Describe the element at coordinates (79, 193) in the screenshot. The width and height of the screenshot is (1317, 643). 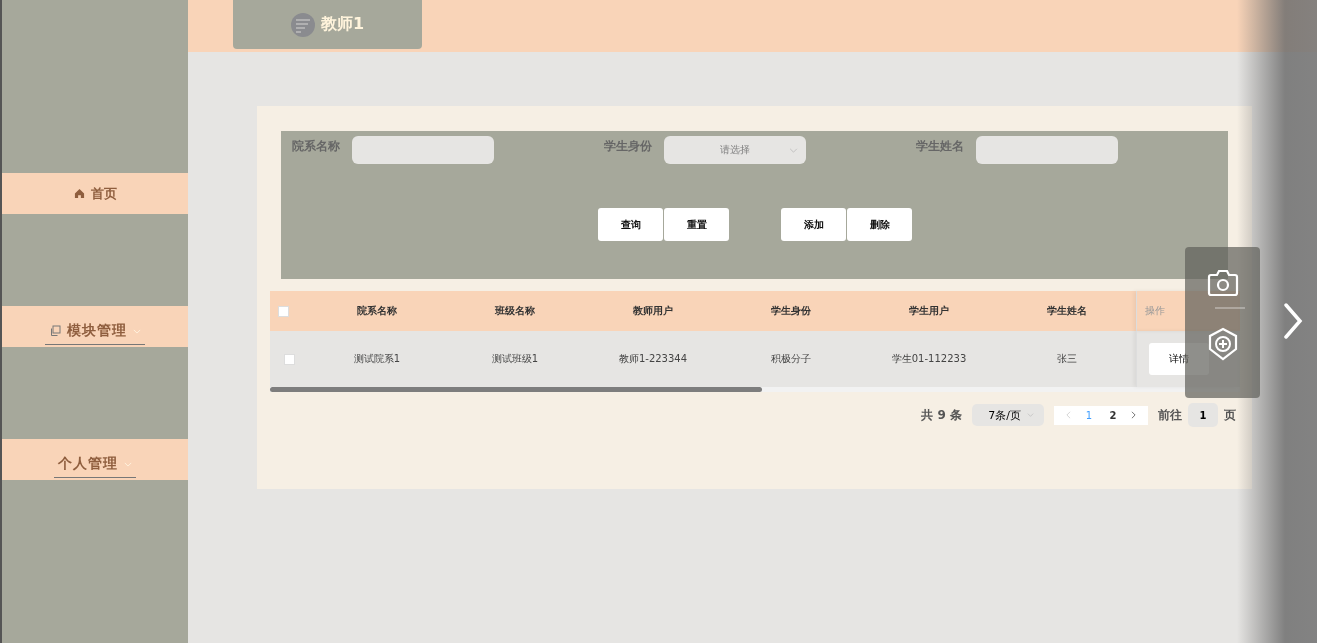
I see `home-icon` at that location.